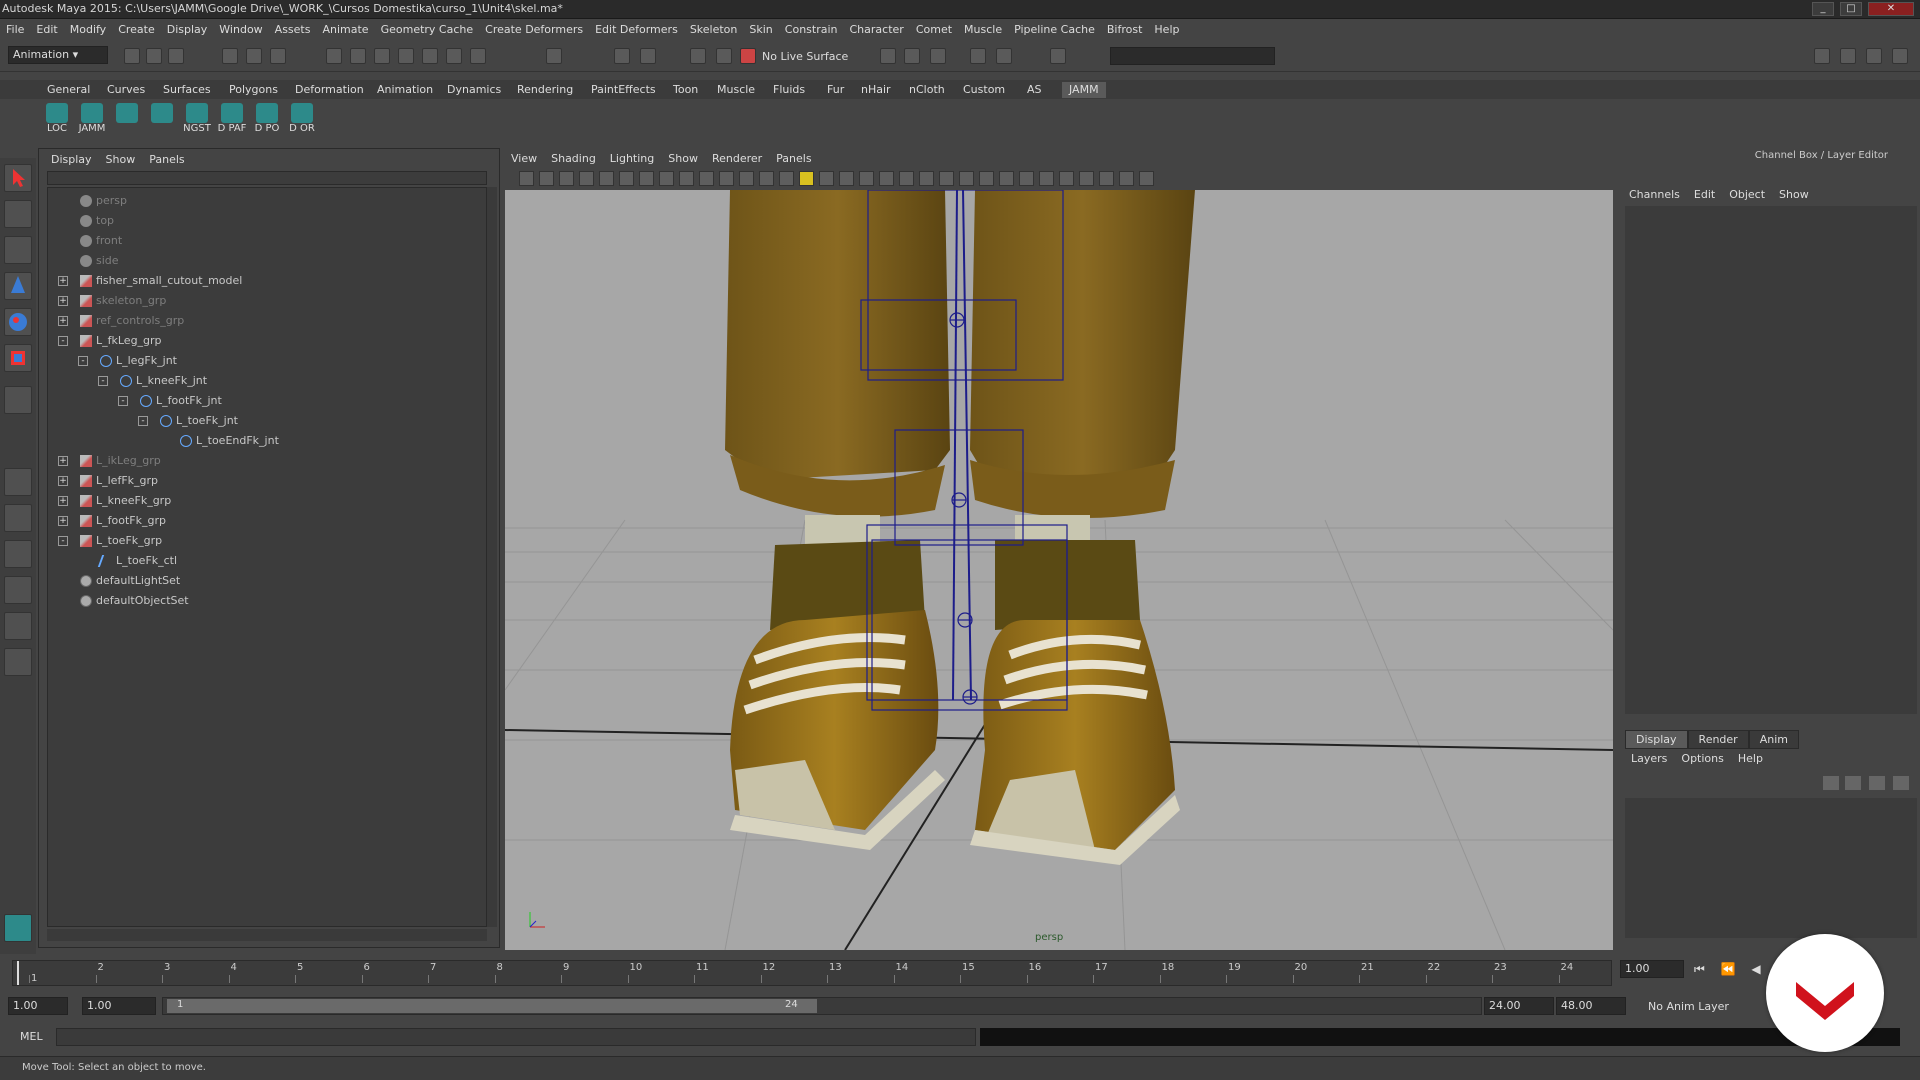  What do you see at coordinates (18, 662) in the screenshot?
I see `custom-layout-icon` at bounding box center [18, 662].